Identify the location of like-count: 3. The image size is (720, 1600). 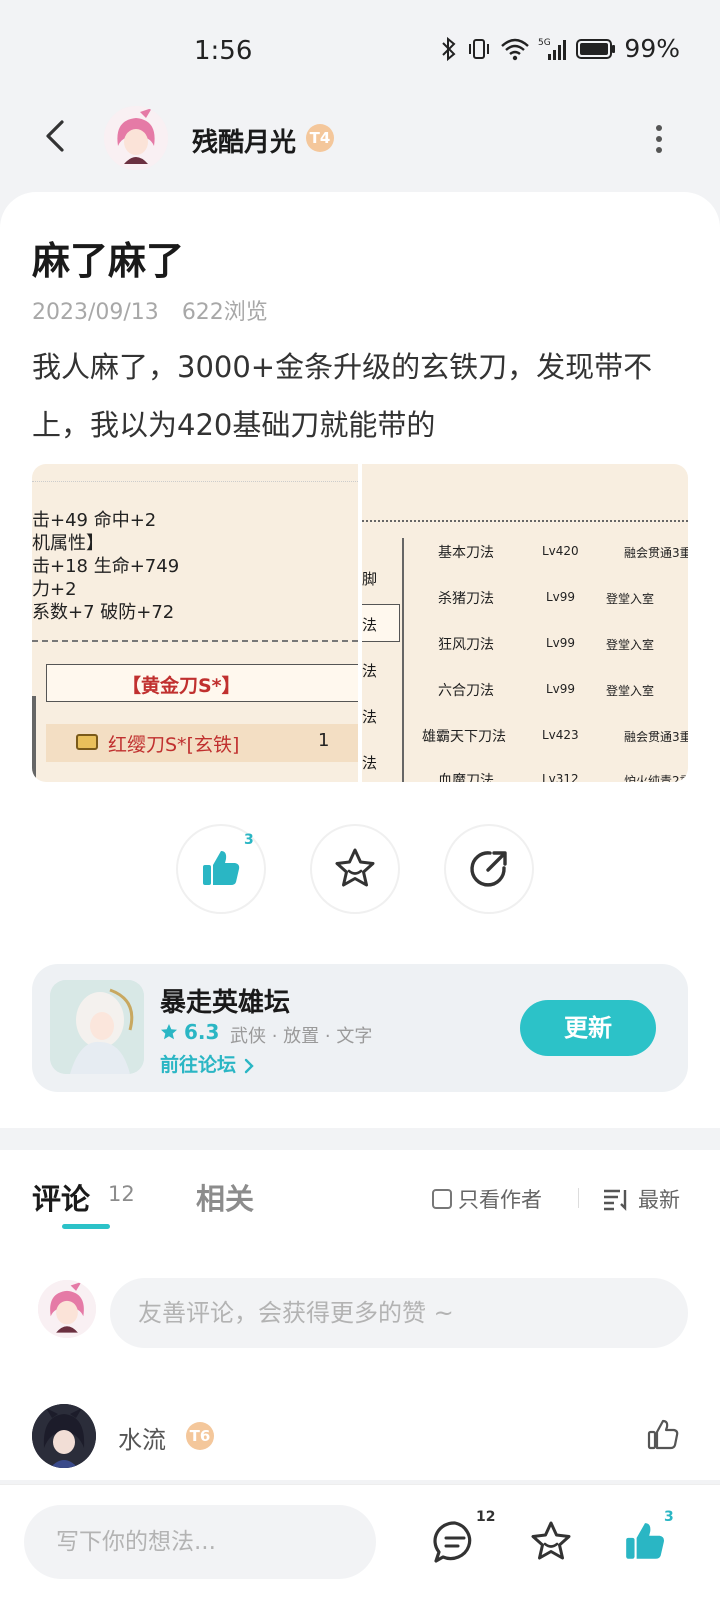
(249, 840).